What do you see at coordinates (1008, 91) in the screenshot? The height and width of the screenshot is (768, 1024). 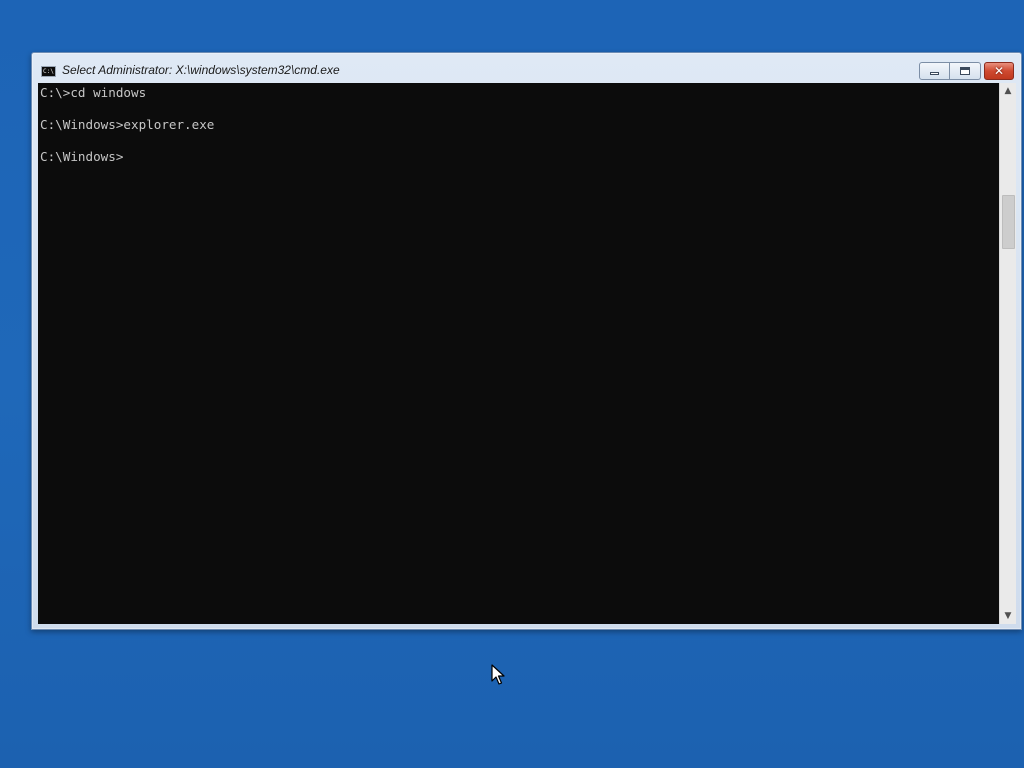 I see `scroll-up-icon: ▲` at bounding box center [1008, 91].